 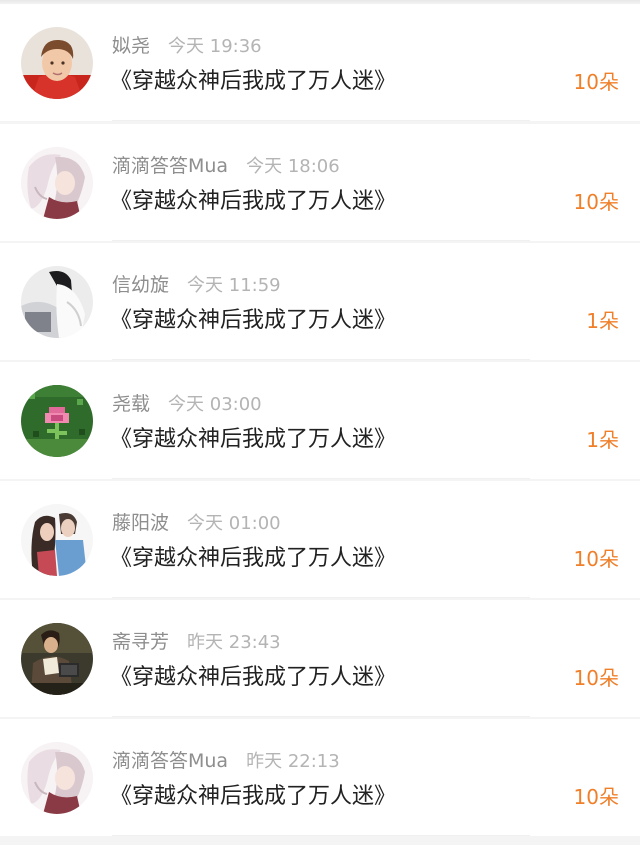 I want to click on gift-time: 今天 18:06, so click(x=293, y=166).